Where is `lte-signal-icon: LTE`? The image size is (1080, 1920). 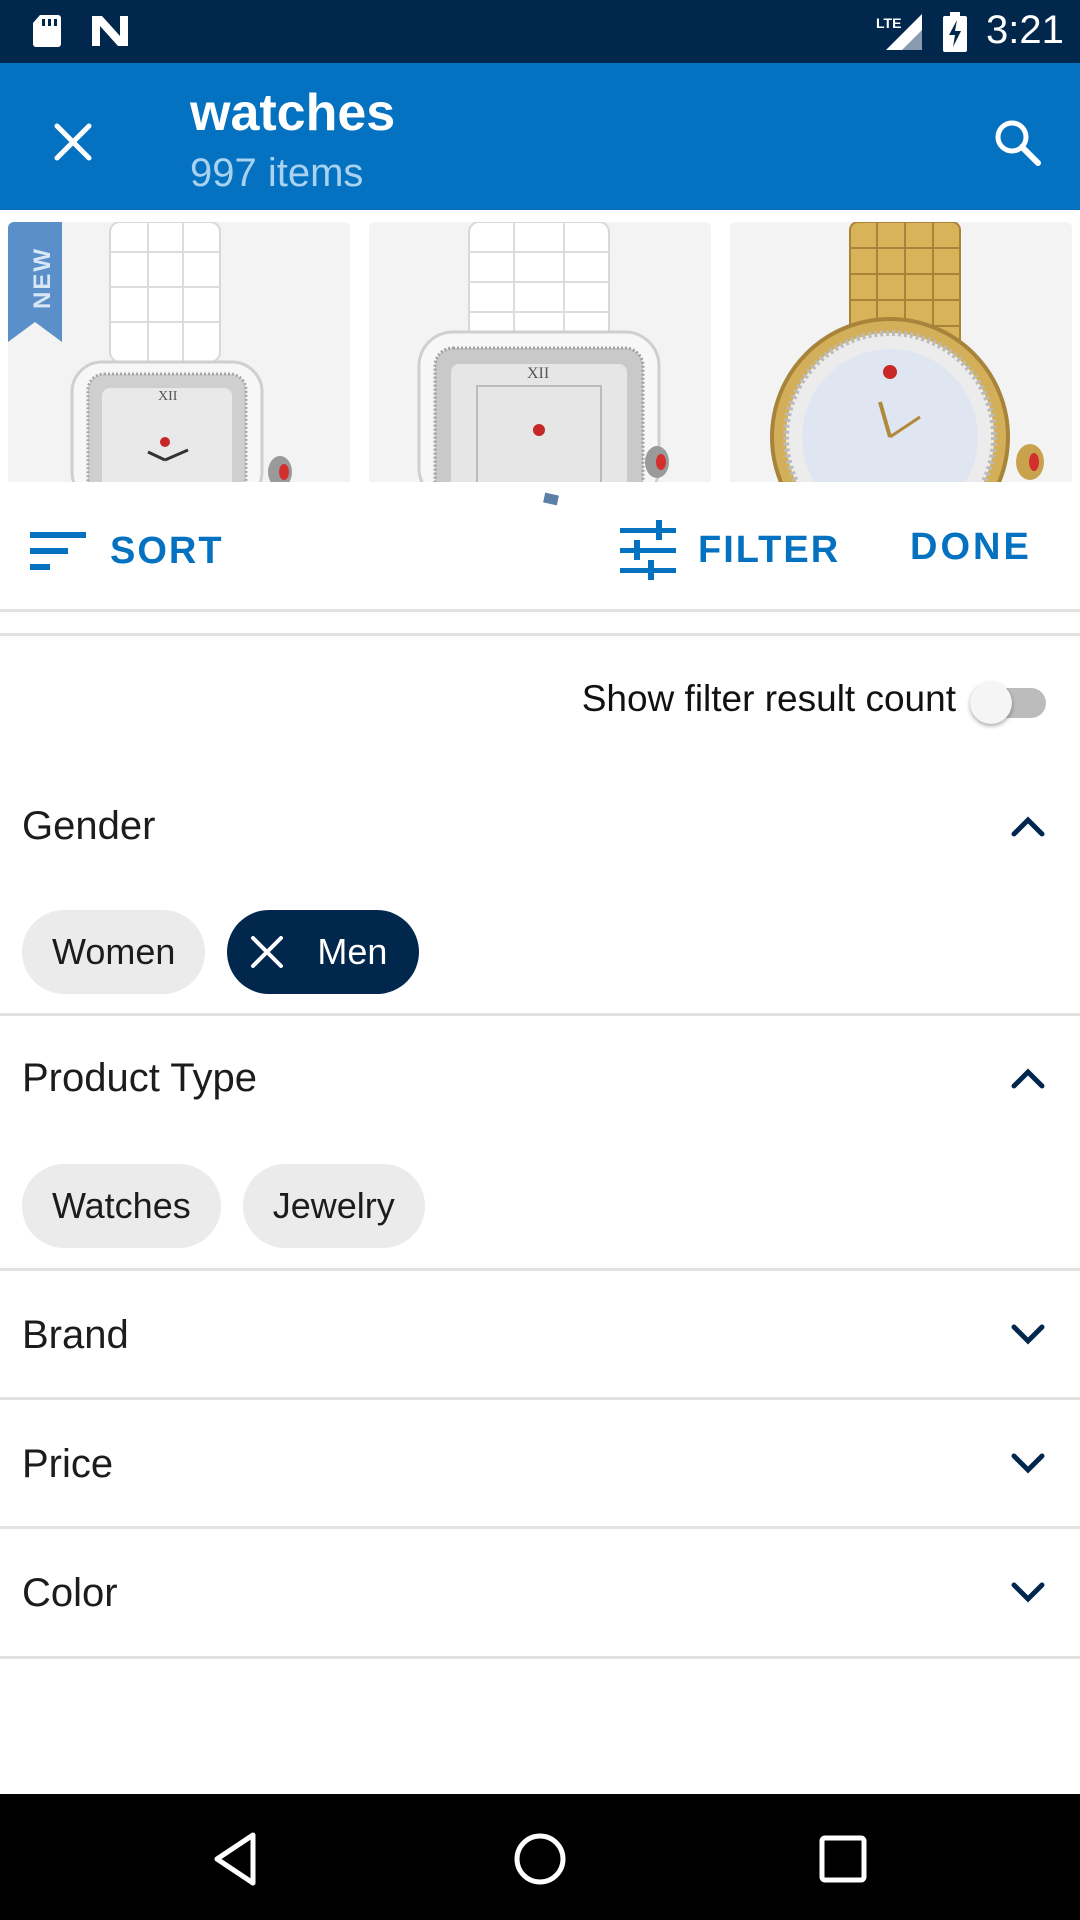 lte-signal-icon: LTE is located at coordinates (899, 32).